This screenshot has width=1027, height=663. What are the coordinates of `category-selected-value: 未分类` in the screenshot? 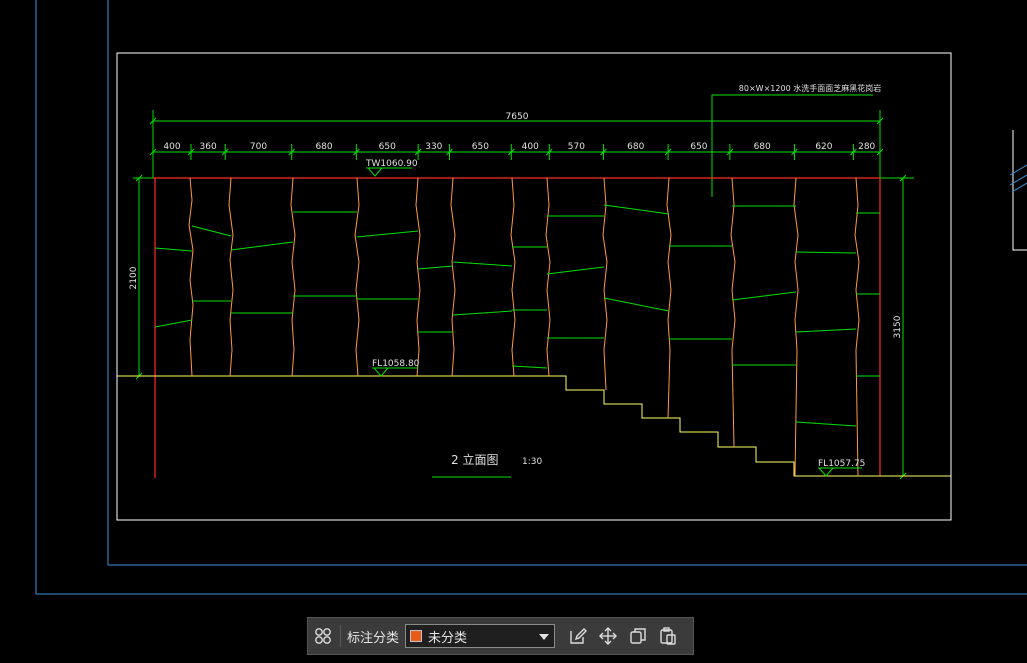 It's located at (448, 638).